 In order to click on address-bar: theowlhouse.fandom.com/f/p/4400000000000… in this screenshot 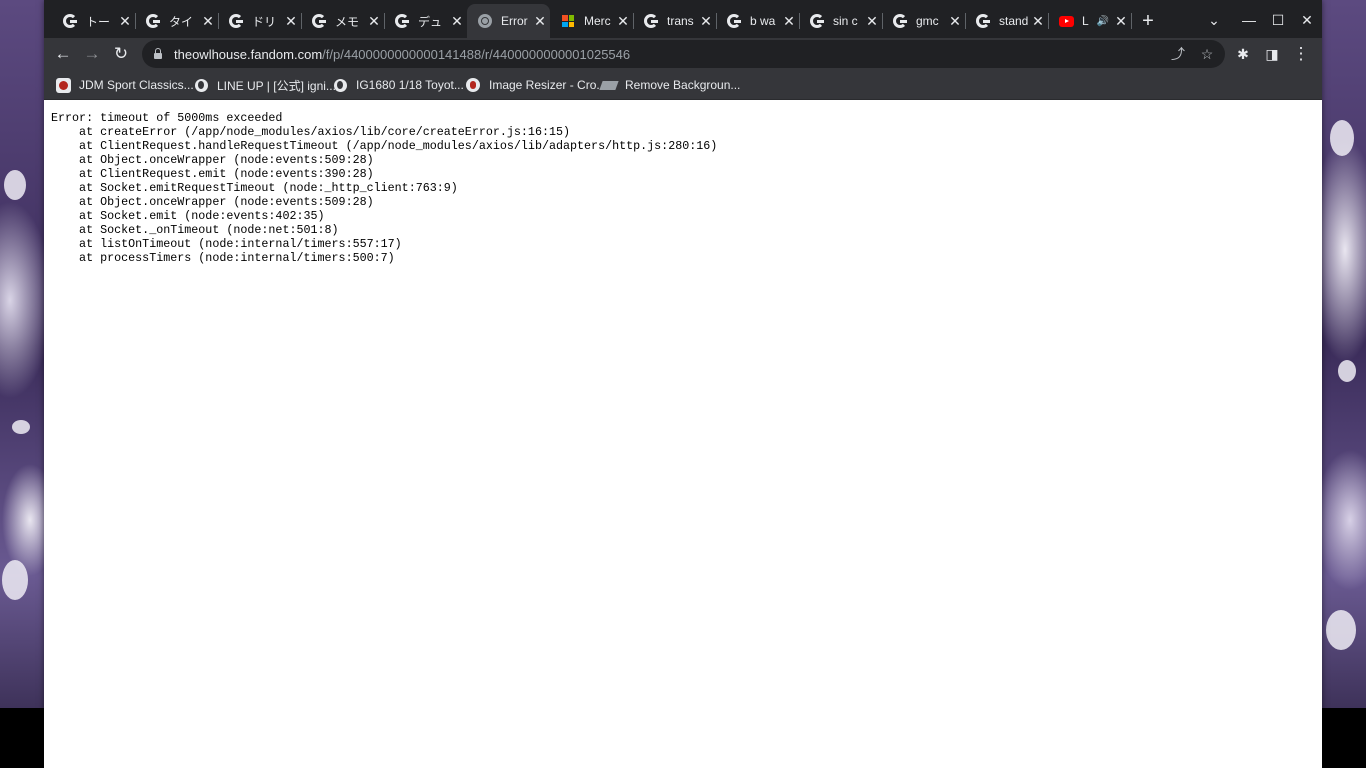, I will do `click(683, 54)`.